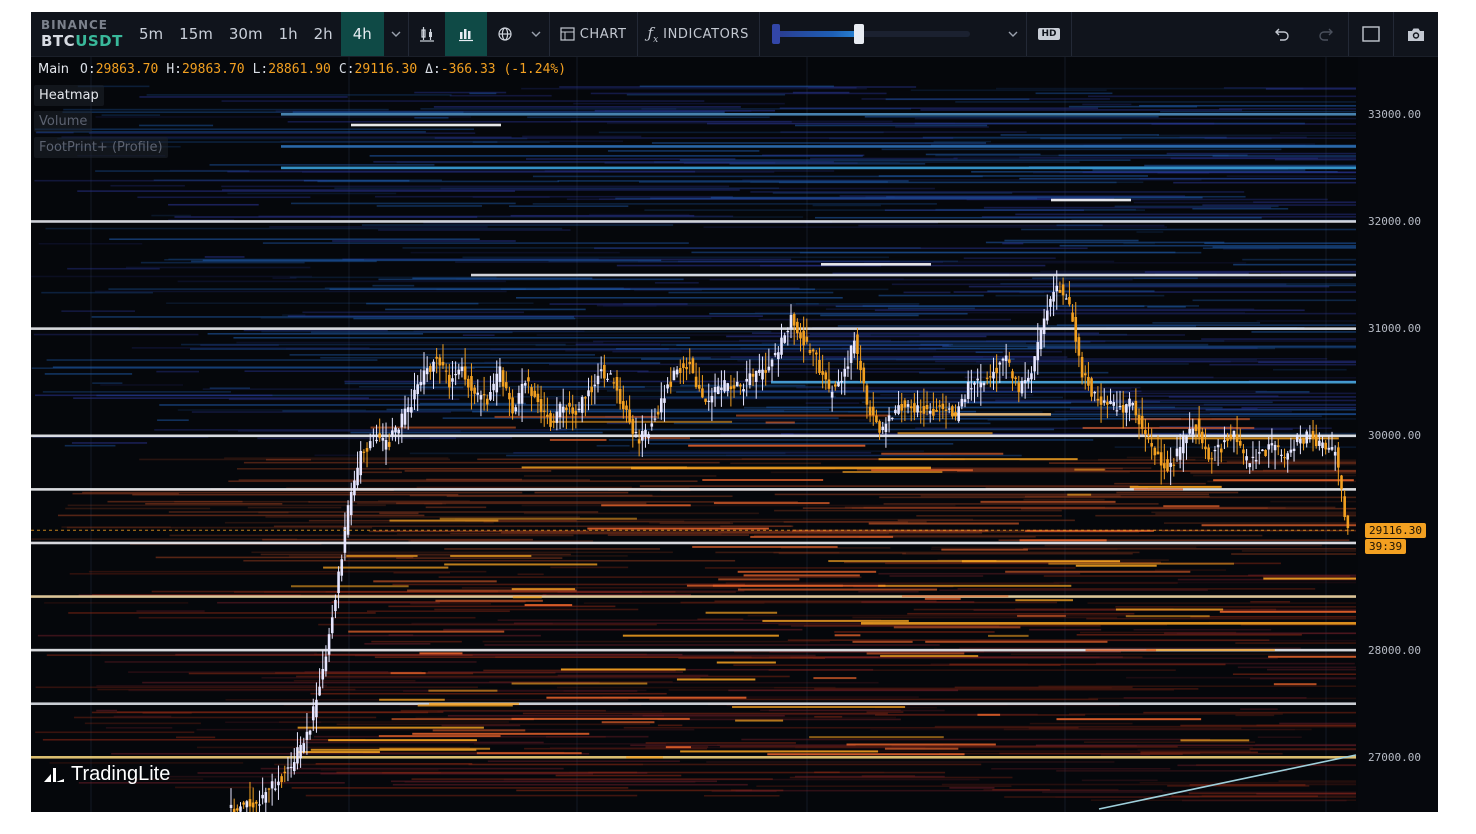  I want to click on candles-icon, so click(427, 34).